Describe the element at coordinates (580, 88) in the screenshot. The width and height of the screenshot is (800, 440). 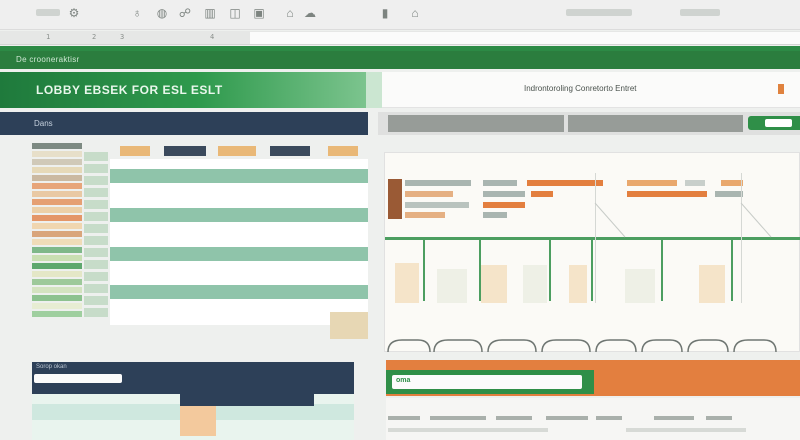
I see `right-header-title: Indrontoroling Conretorto Entret` at that location.